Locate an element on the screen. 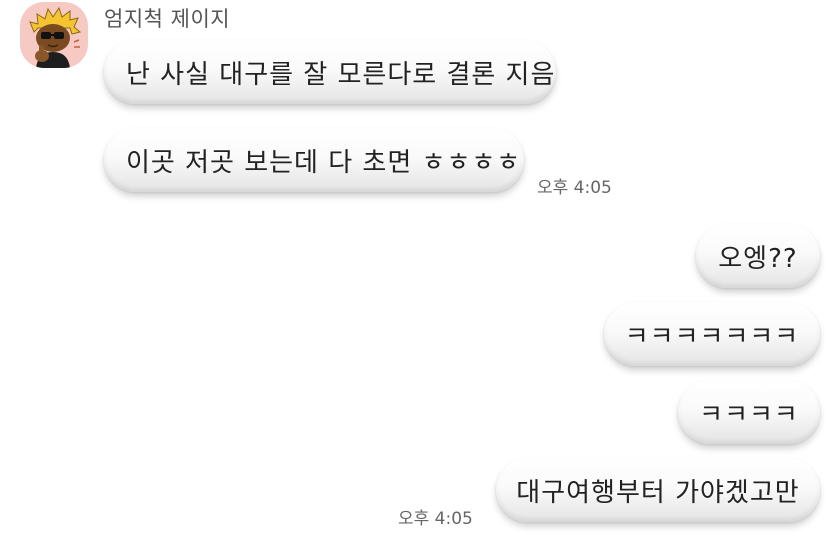  sender-avatar is located at coordinates (54, 35).